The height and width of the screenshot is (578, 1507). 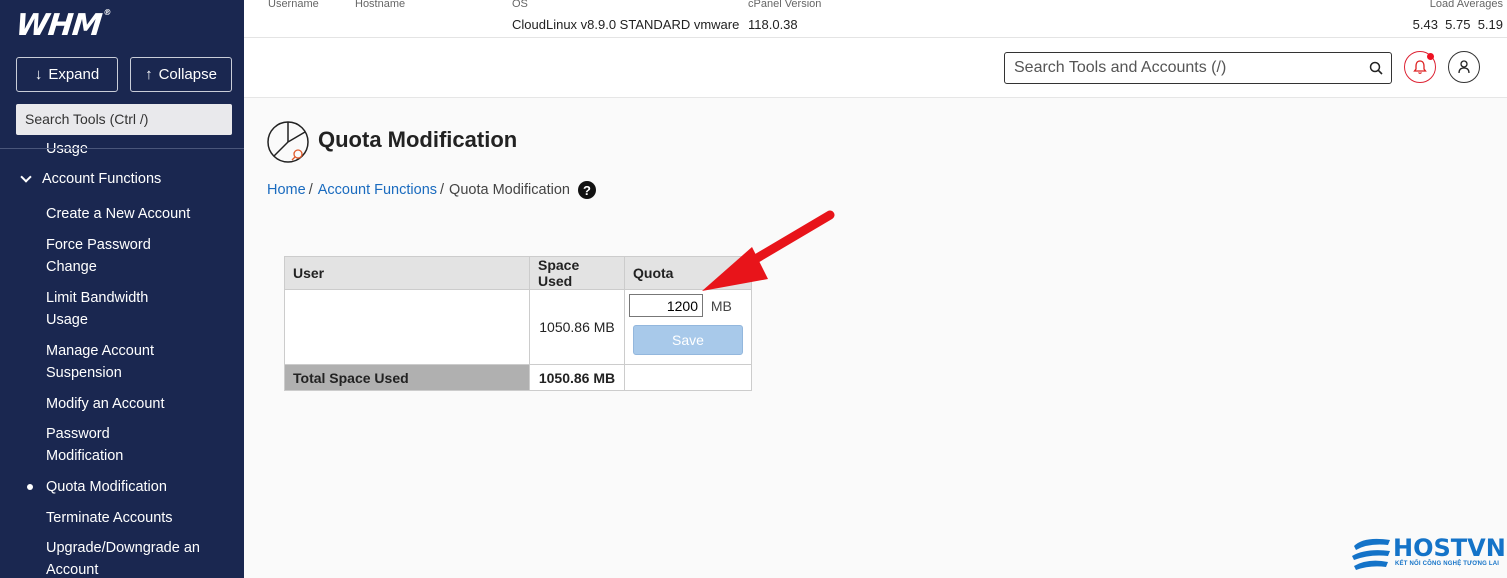 I want to click on collapse-button: ↑ Collapse, so click(x=181, y=74).